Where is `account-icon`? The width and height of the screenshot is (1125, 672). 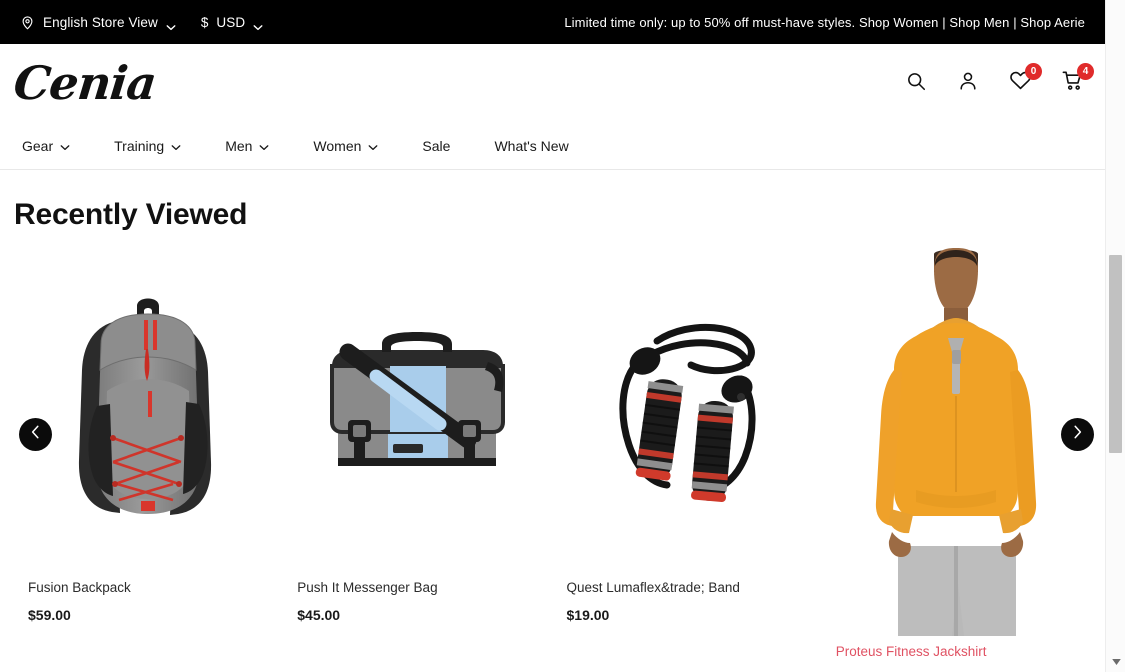
account-icon is located at coordinates (968, 83).